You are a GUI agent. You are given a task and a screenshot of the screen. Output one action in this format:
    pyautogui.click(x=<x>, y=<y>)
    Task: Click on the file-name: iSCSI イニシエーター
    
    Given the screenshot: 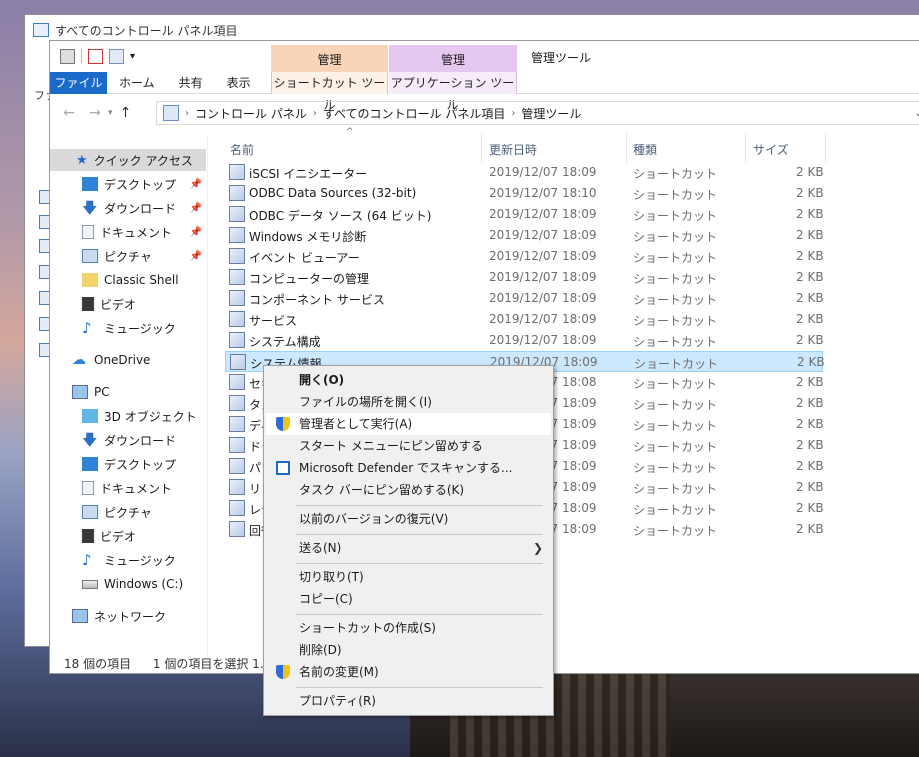 What is the action you would take?
    pyautogui.click(x=308, y=174)
    